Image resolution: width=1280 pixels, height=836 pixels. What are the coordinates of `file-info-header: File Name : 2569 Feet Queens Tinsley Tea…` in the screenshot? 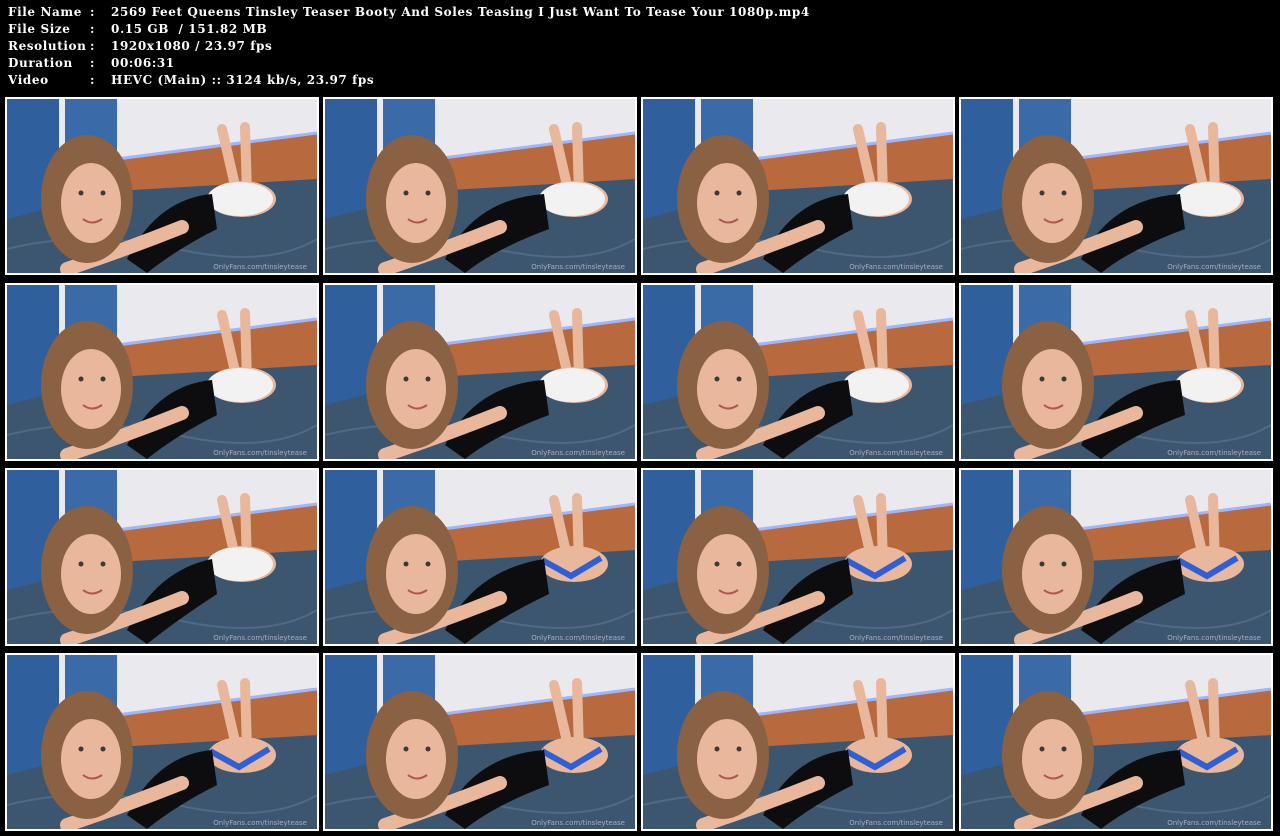 It's located at (640, 46).